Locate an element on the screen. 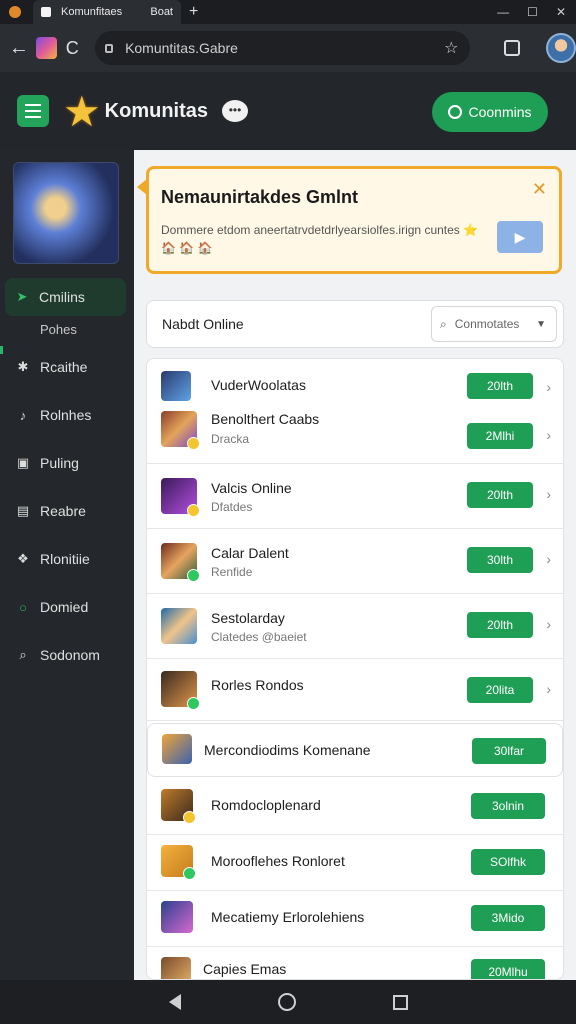  item-name: Sestolarday is located at coordinates (248, 618).